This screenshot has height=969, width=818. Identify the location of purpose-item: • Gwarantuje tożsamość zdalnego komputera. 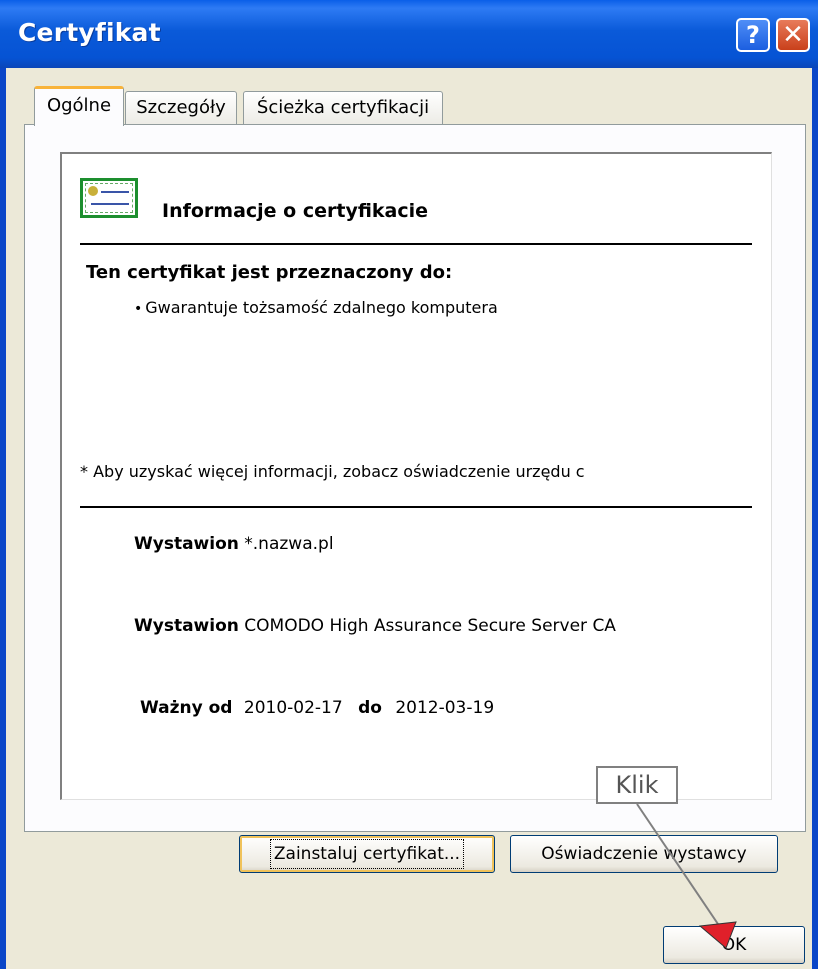
(316, 307).